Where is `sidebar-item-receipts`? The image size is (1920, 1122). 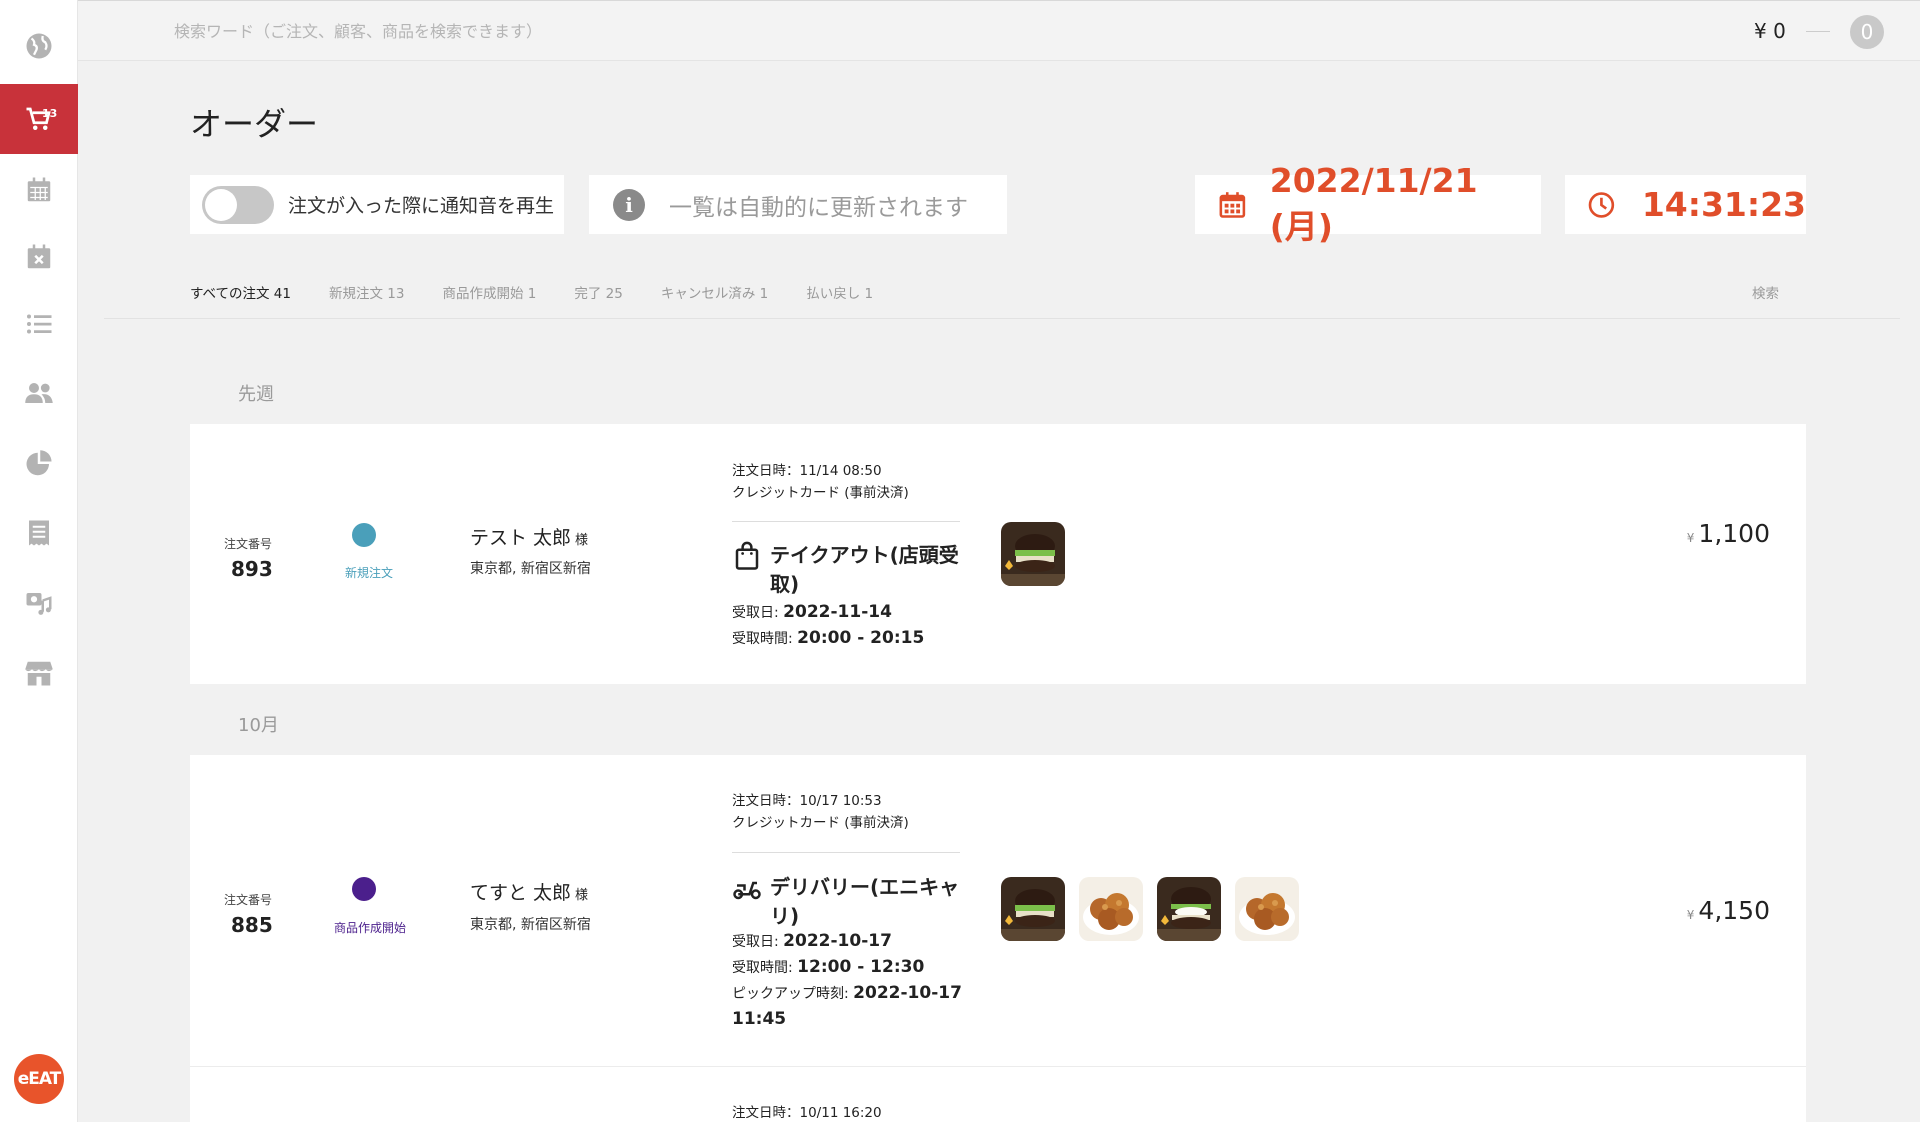
sidebar-item-receipts is located at coordinates (39, 533).